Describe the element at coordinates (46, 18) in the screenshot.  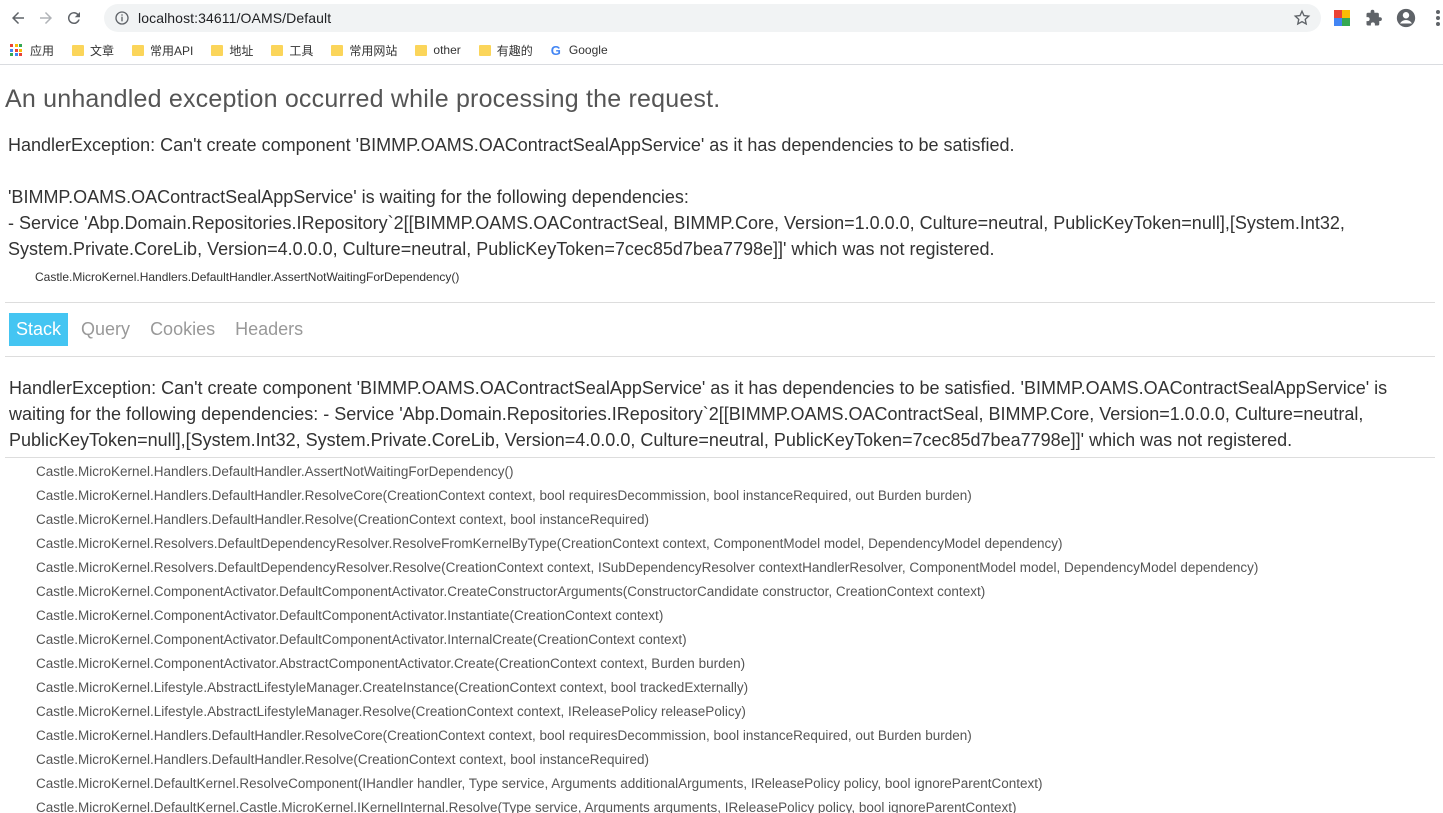
I see `forward-icon` at that location.